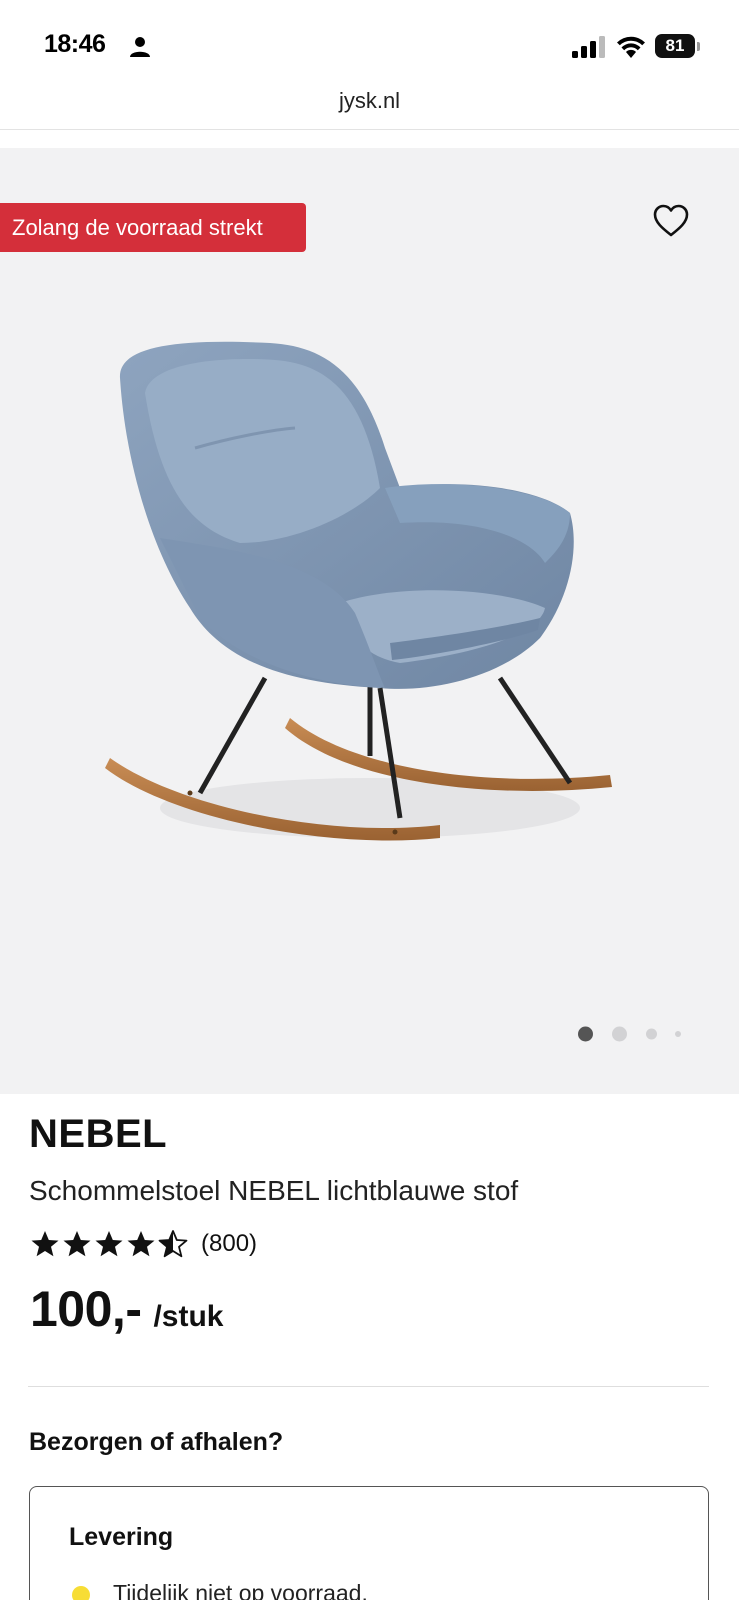 This screenshot has height=1600, width=739. What do you see at coordinates (153, 227) in the screenshot?
I see `promo-badge: Zolang de voorraad strekt` at bounding box center [153, 227].